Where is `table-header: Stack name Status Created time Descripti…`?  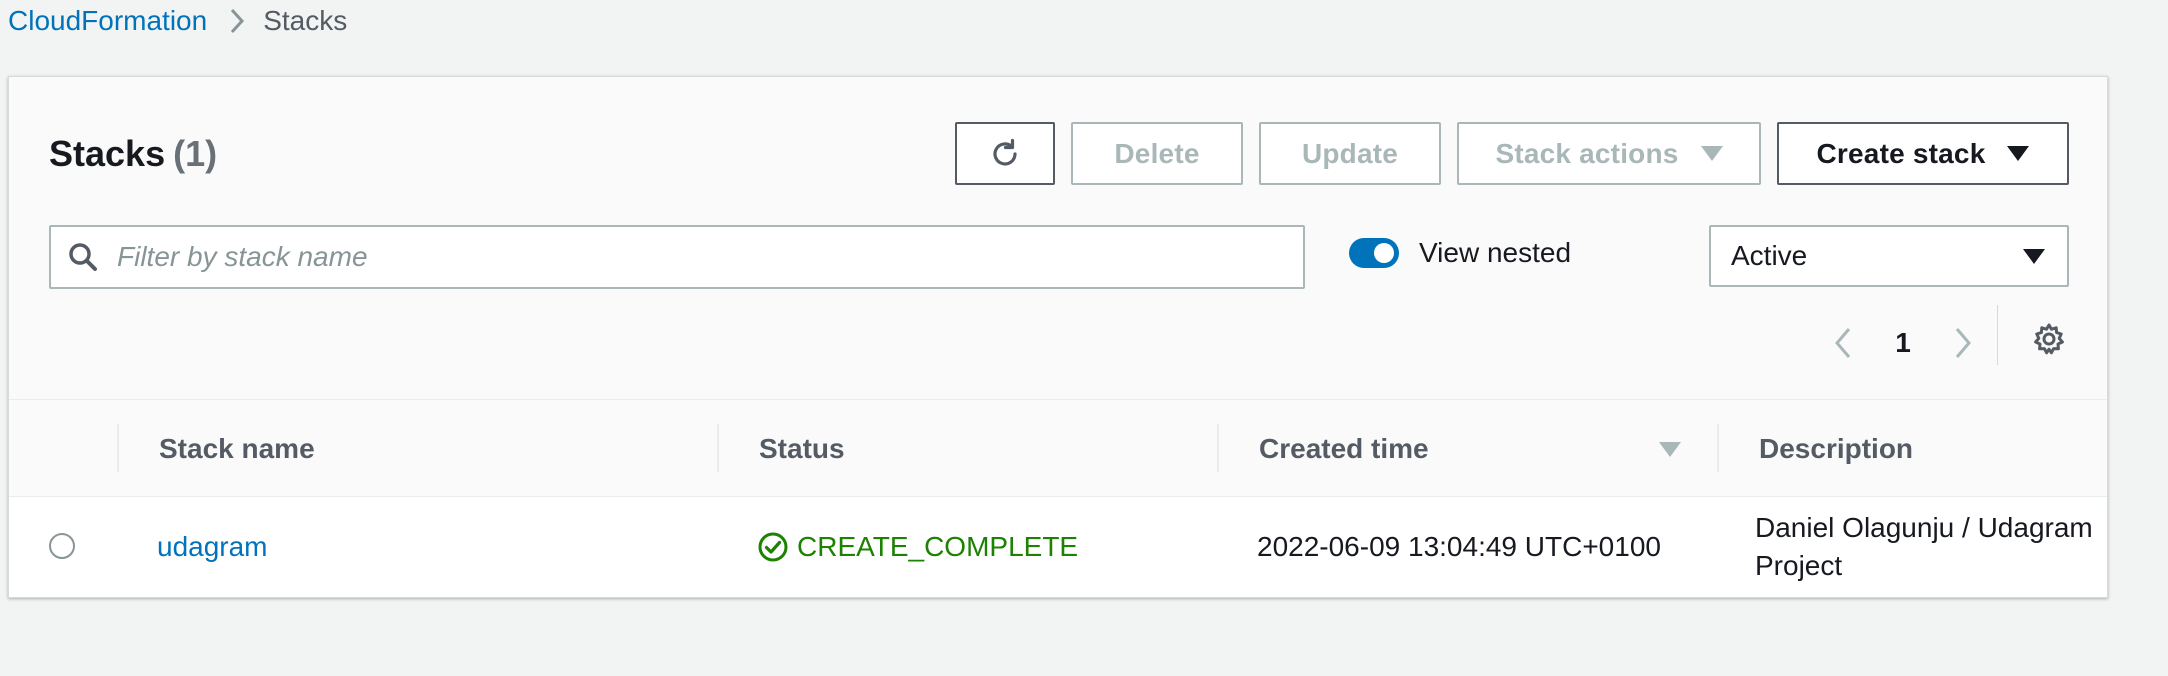
table-header: Stack name Status Created time Descripti… is located at coordinates (1058, 448).